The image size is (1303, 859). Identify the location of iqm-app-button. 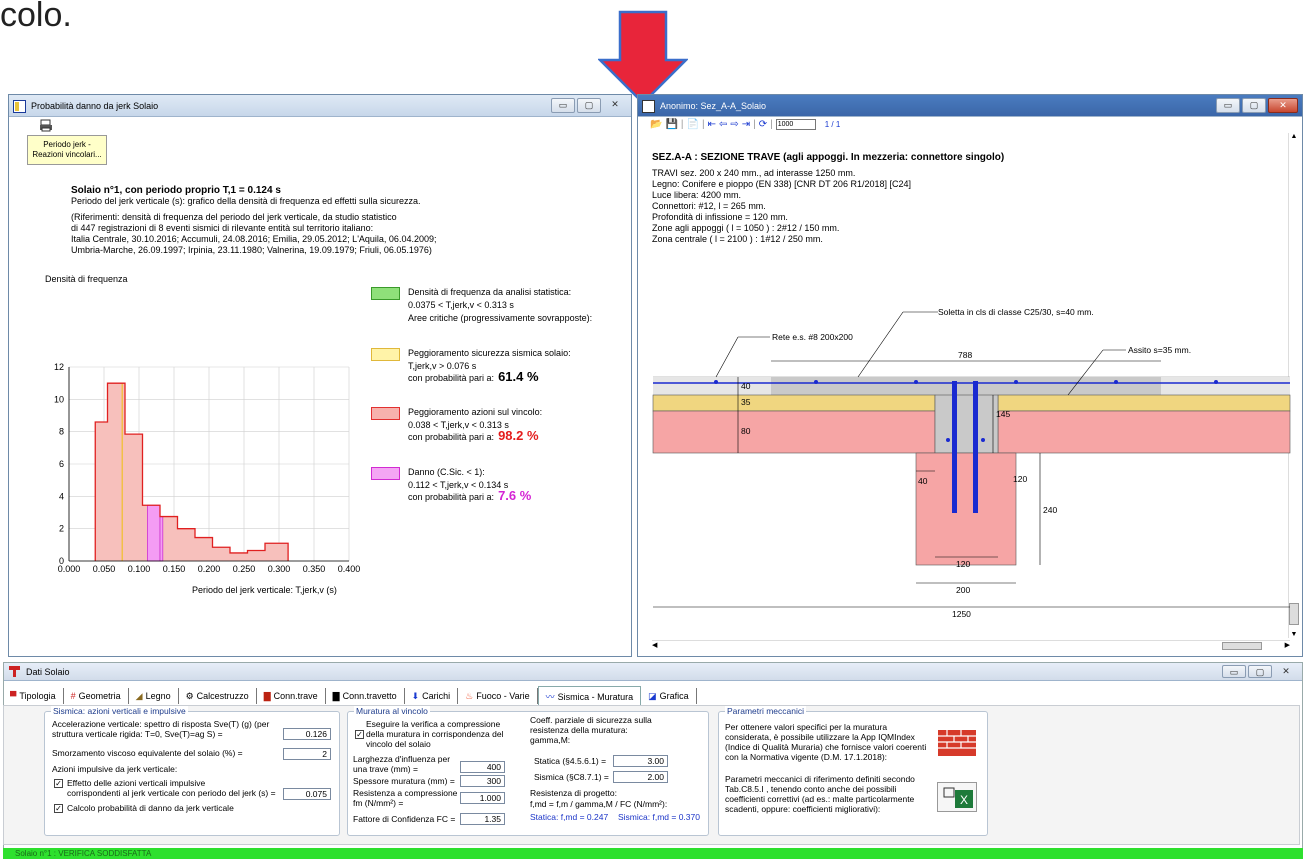
(957, 742).